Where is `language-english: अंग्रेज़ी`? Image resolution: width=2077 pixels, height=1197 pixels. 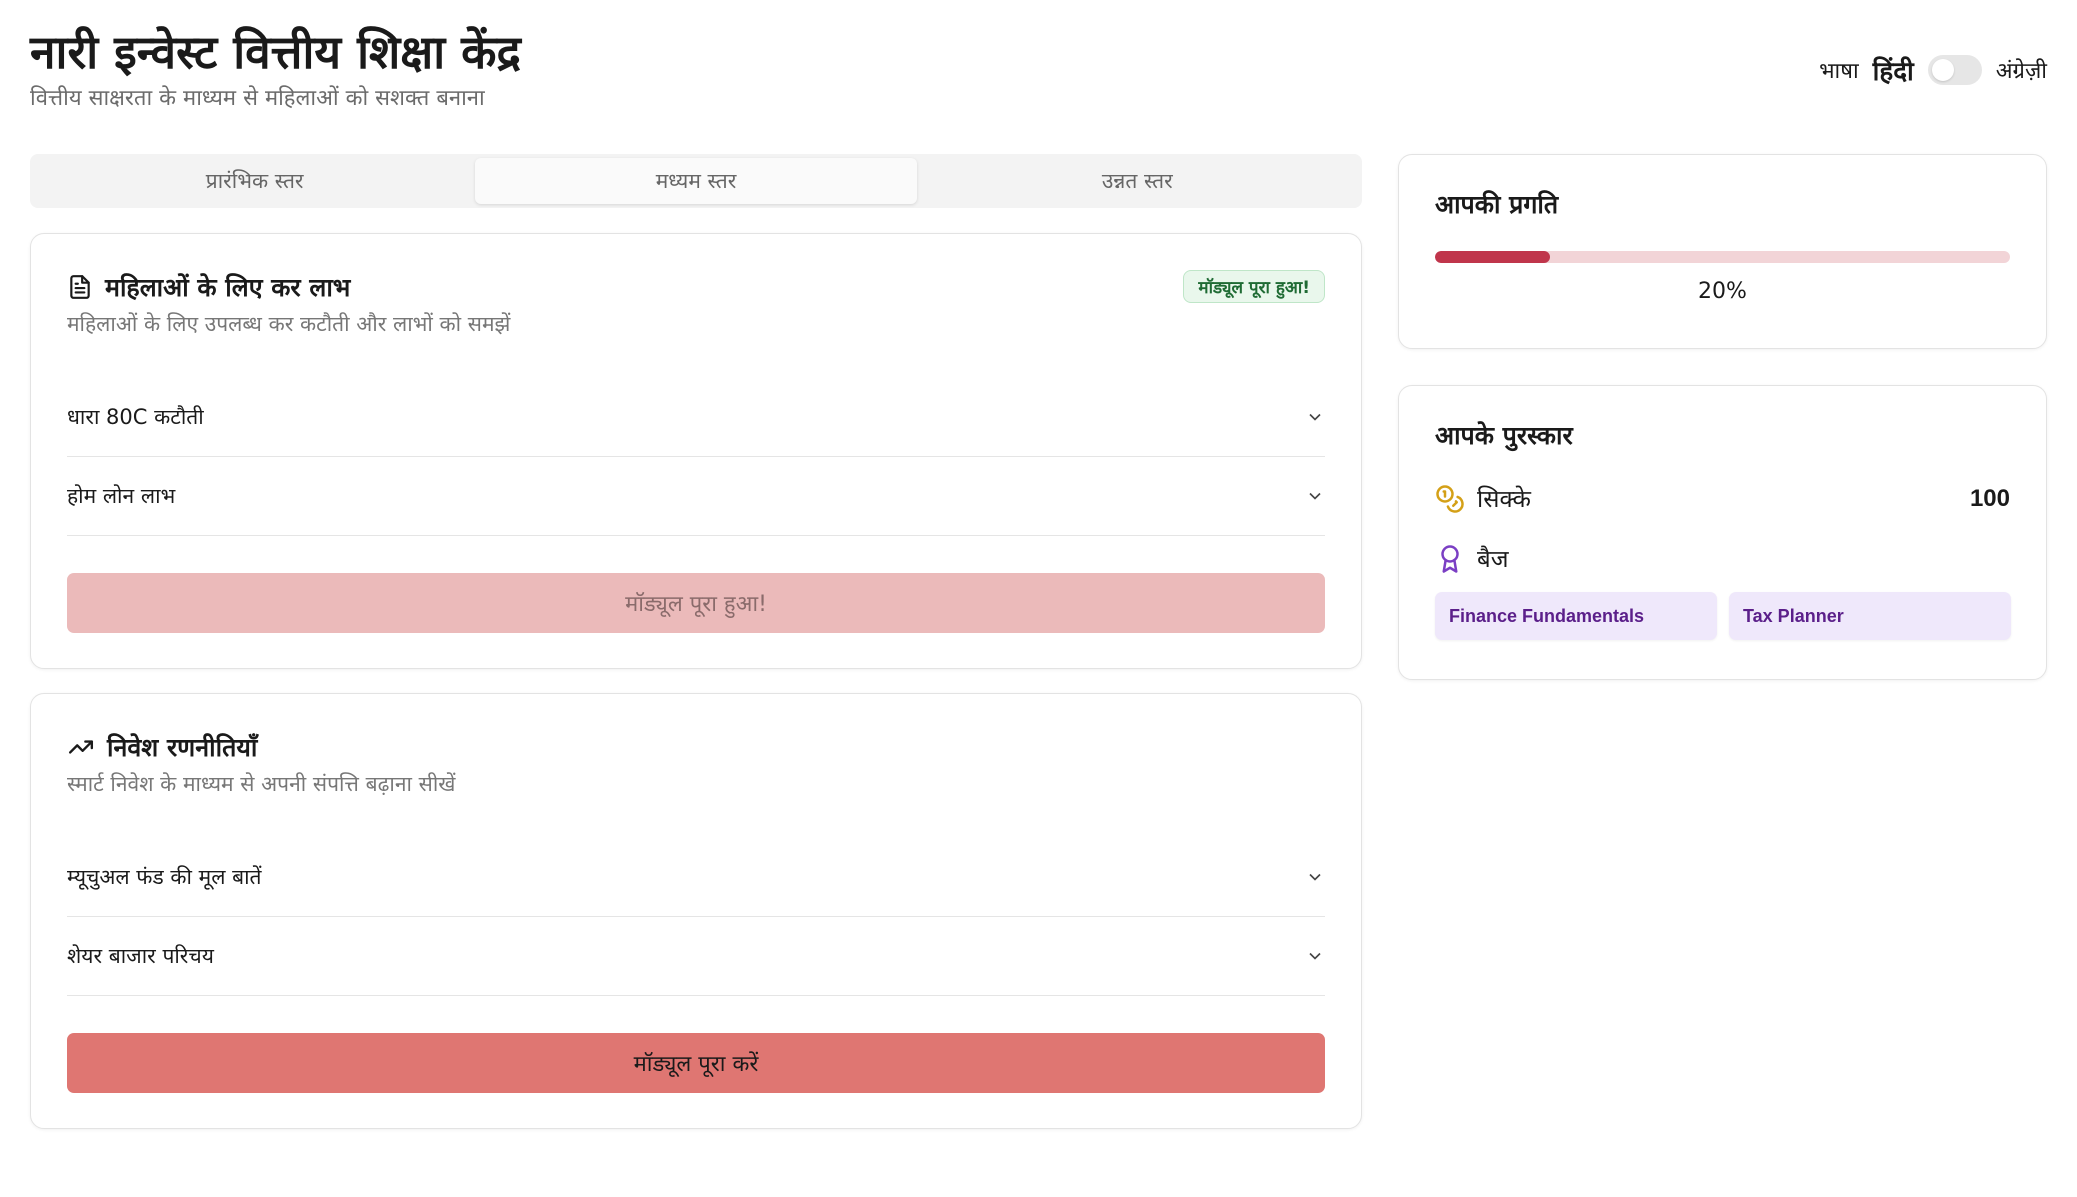
language-english: अंग्रेज़ी is located at coordinates (2021, 70).